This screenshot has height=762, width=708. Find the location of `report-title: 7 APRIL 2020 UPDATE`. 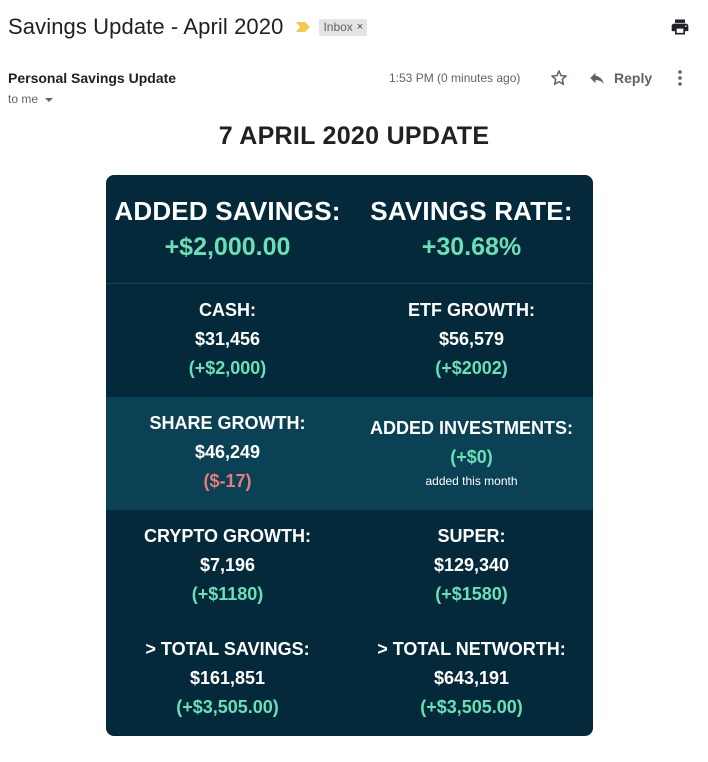

report-title: 7 APRIL 2020 UPDATE is located at coordinates (354, 136).